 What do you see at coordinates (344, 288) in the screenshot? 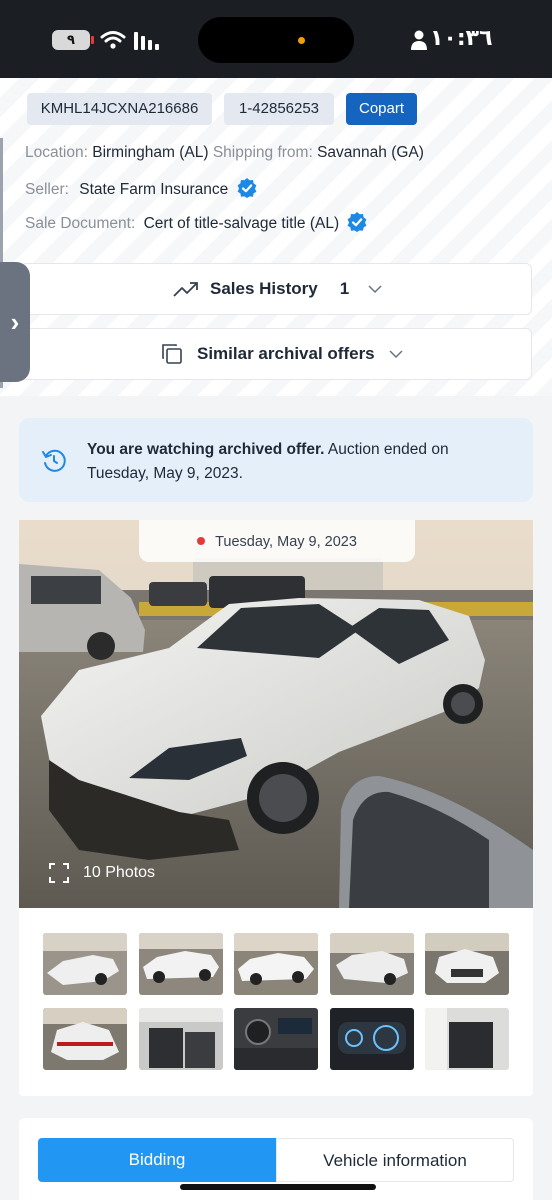
I see `sales-history-count: 1` at bounding box center [344, 288].